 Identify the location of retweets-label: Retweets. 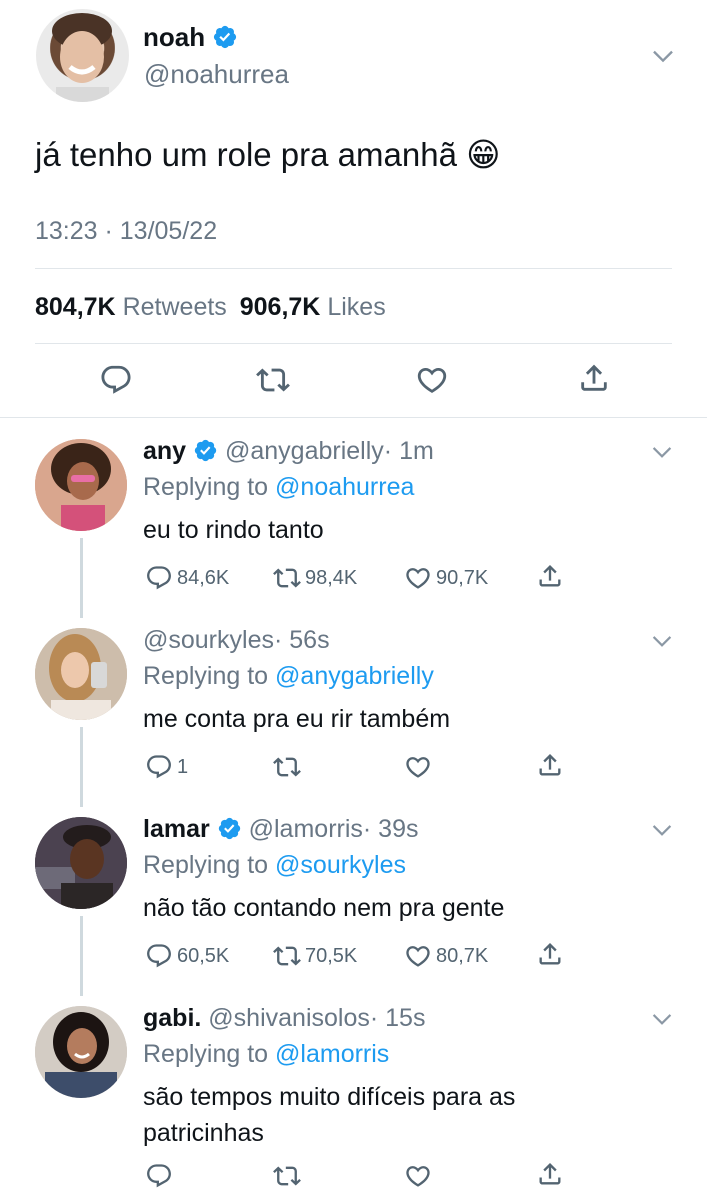
(174, 307).